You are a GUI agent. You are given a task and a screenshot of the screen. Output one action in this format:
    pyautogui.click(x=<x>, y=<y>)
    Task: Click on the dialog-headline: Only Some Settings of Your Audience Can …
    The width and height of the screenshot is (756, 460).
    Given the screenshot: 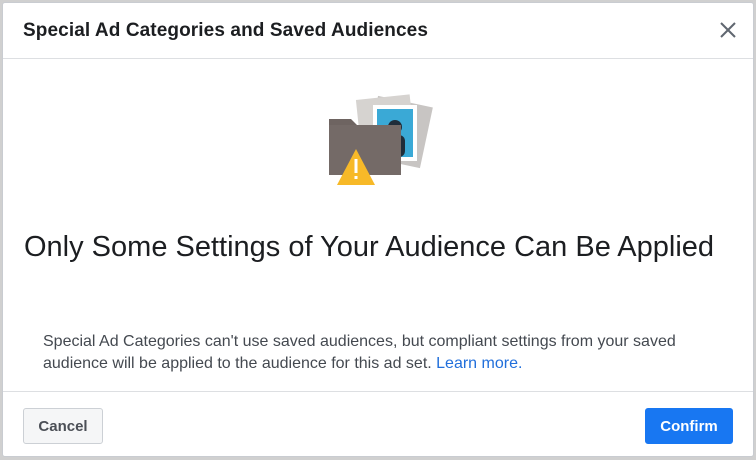 What is the action you would take?
    pyautogui.click(x=369, y=247)
    